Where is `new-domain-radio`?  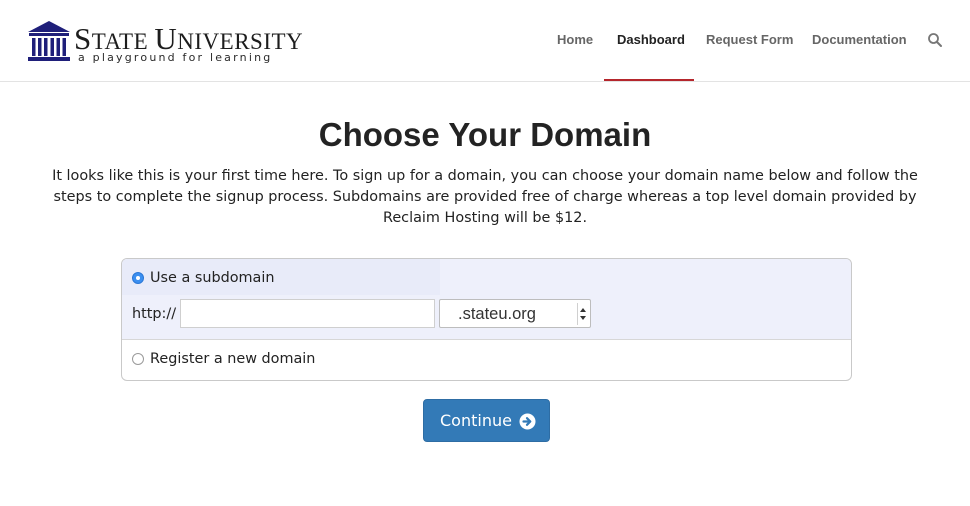 new-domain-radio is located at coordinates (138, 359).